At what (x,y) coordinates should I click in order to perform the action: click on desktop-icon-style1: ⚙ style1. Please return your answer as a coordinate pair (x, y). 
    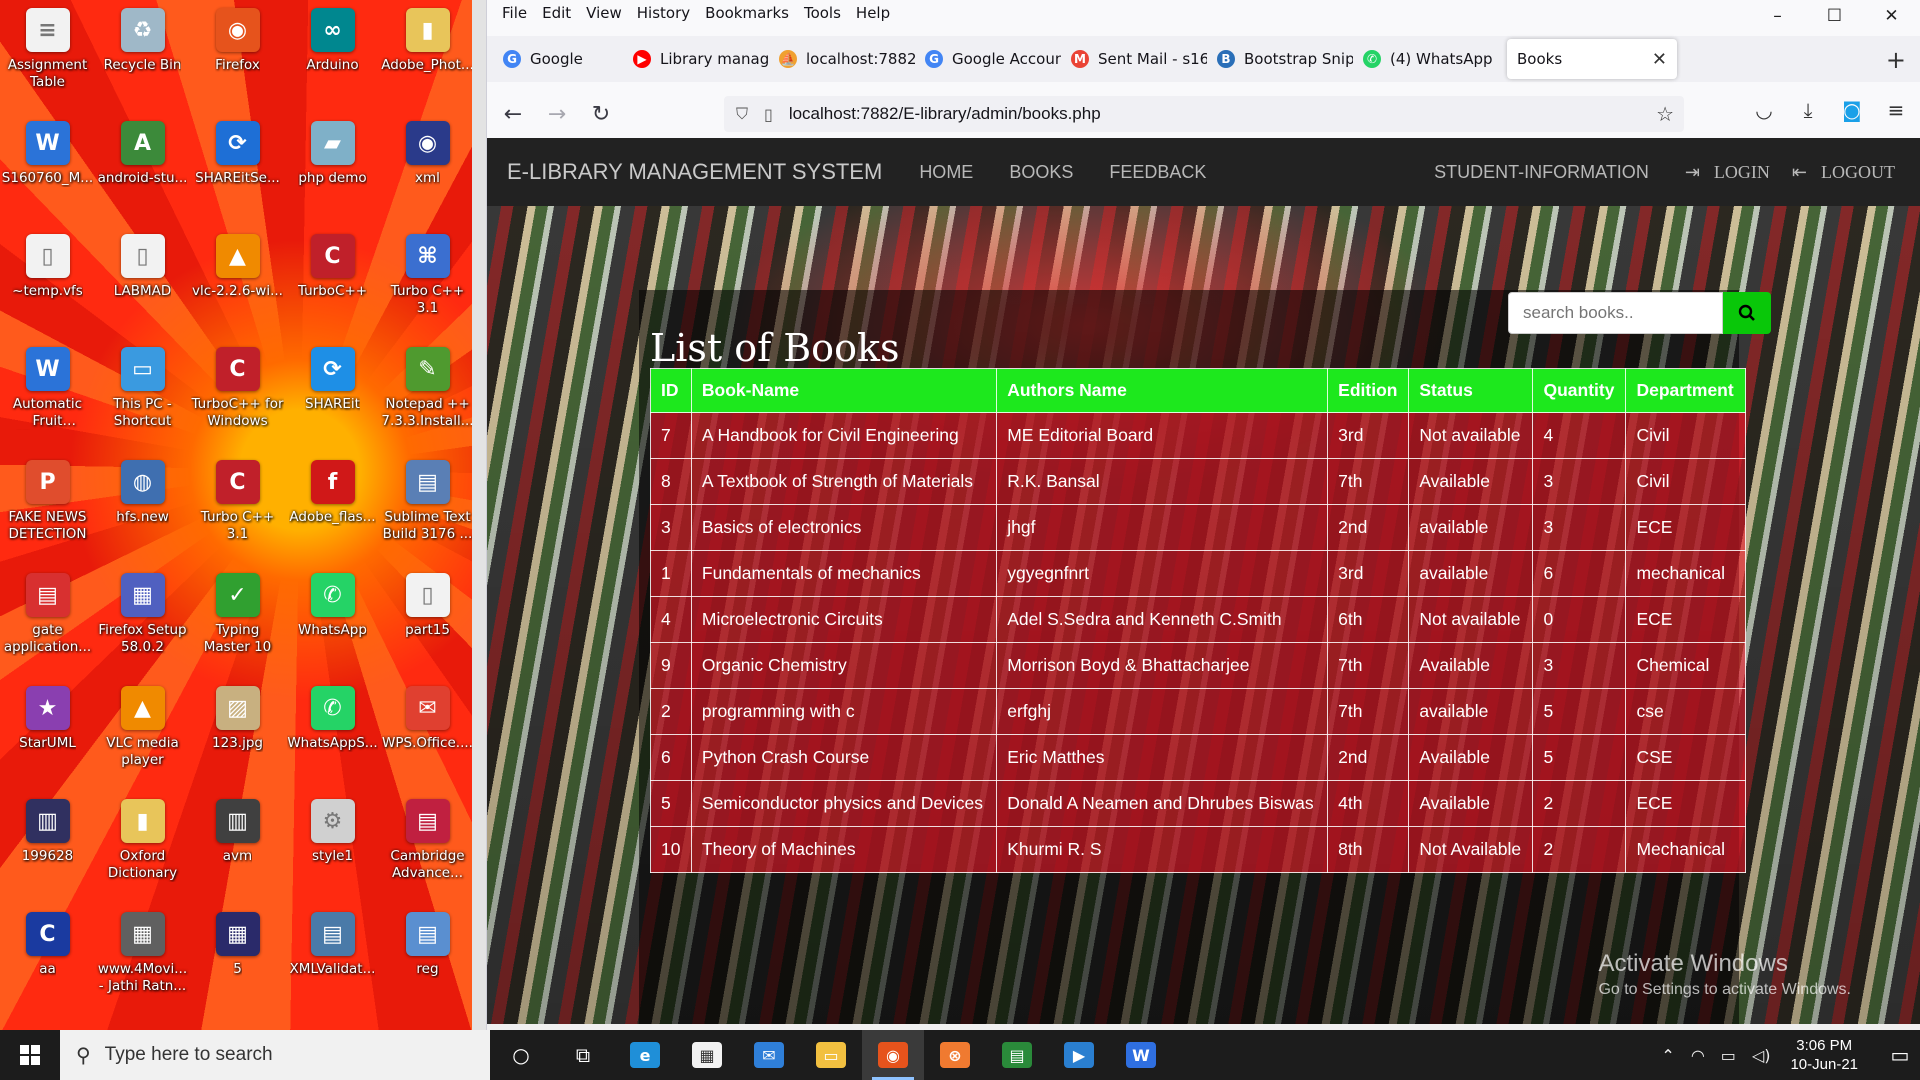
    Looking at the image, I should click on (332, 851).